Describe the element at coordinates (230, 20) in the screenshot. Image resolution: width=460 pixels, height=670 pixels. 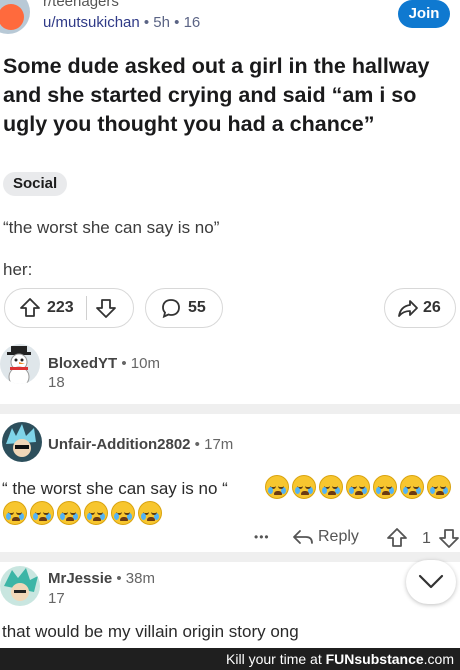
I see `post-header: r/teenagers u/mutsukichan • 5h • 16 Join` at that location.